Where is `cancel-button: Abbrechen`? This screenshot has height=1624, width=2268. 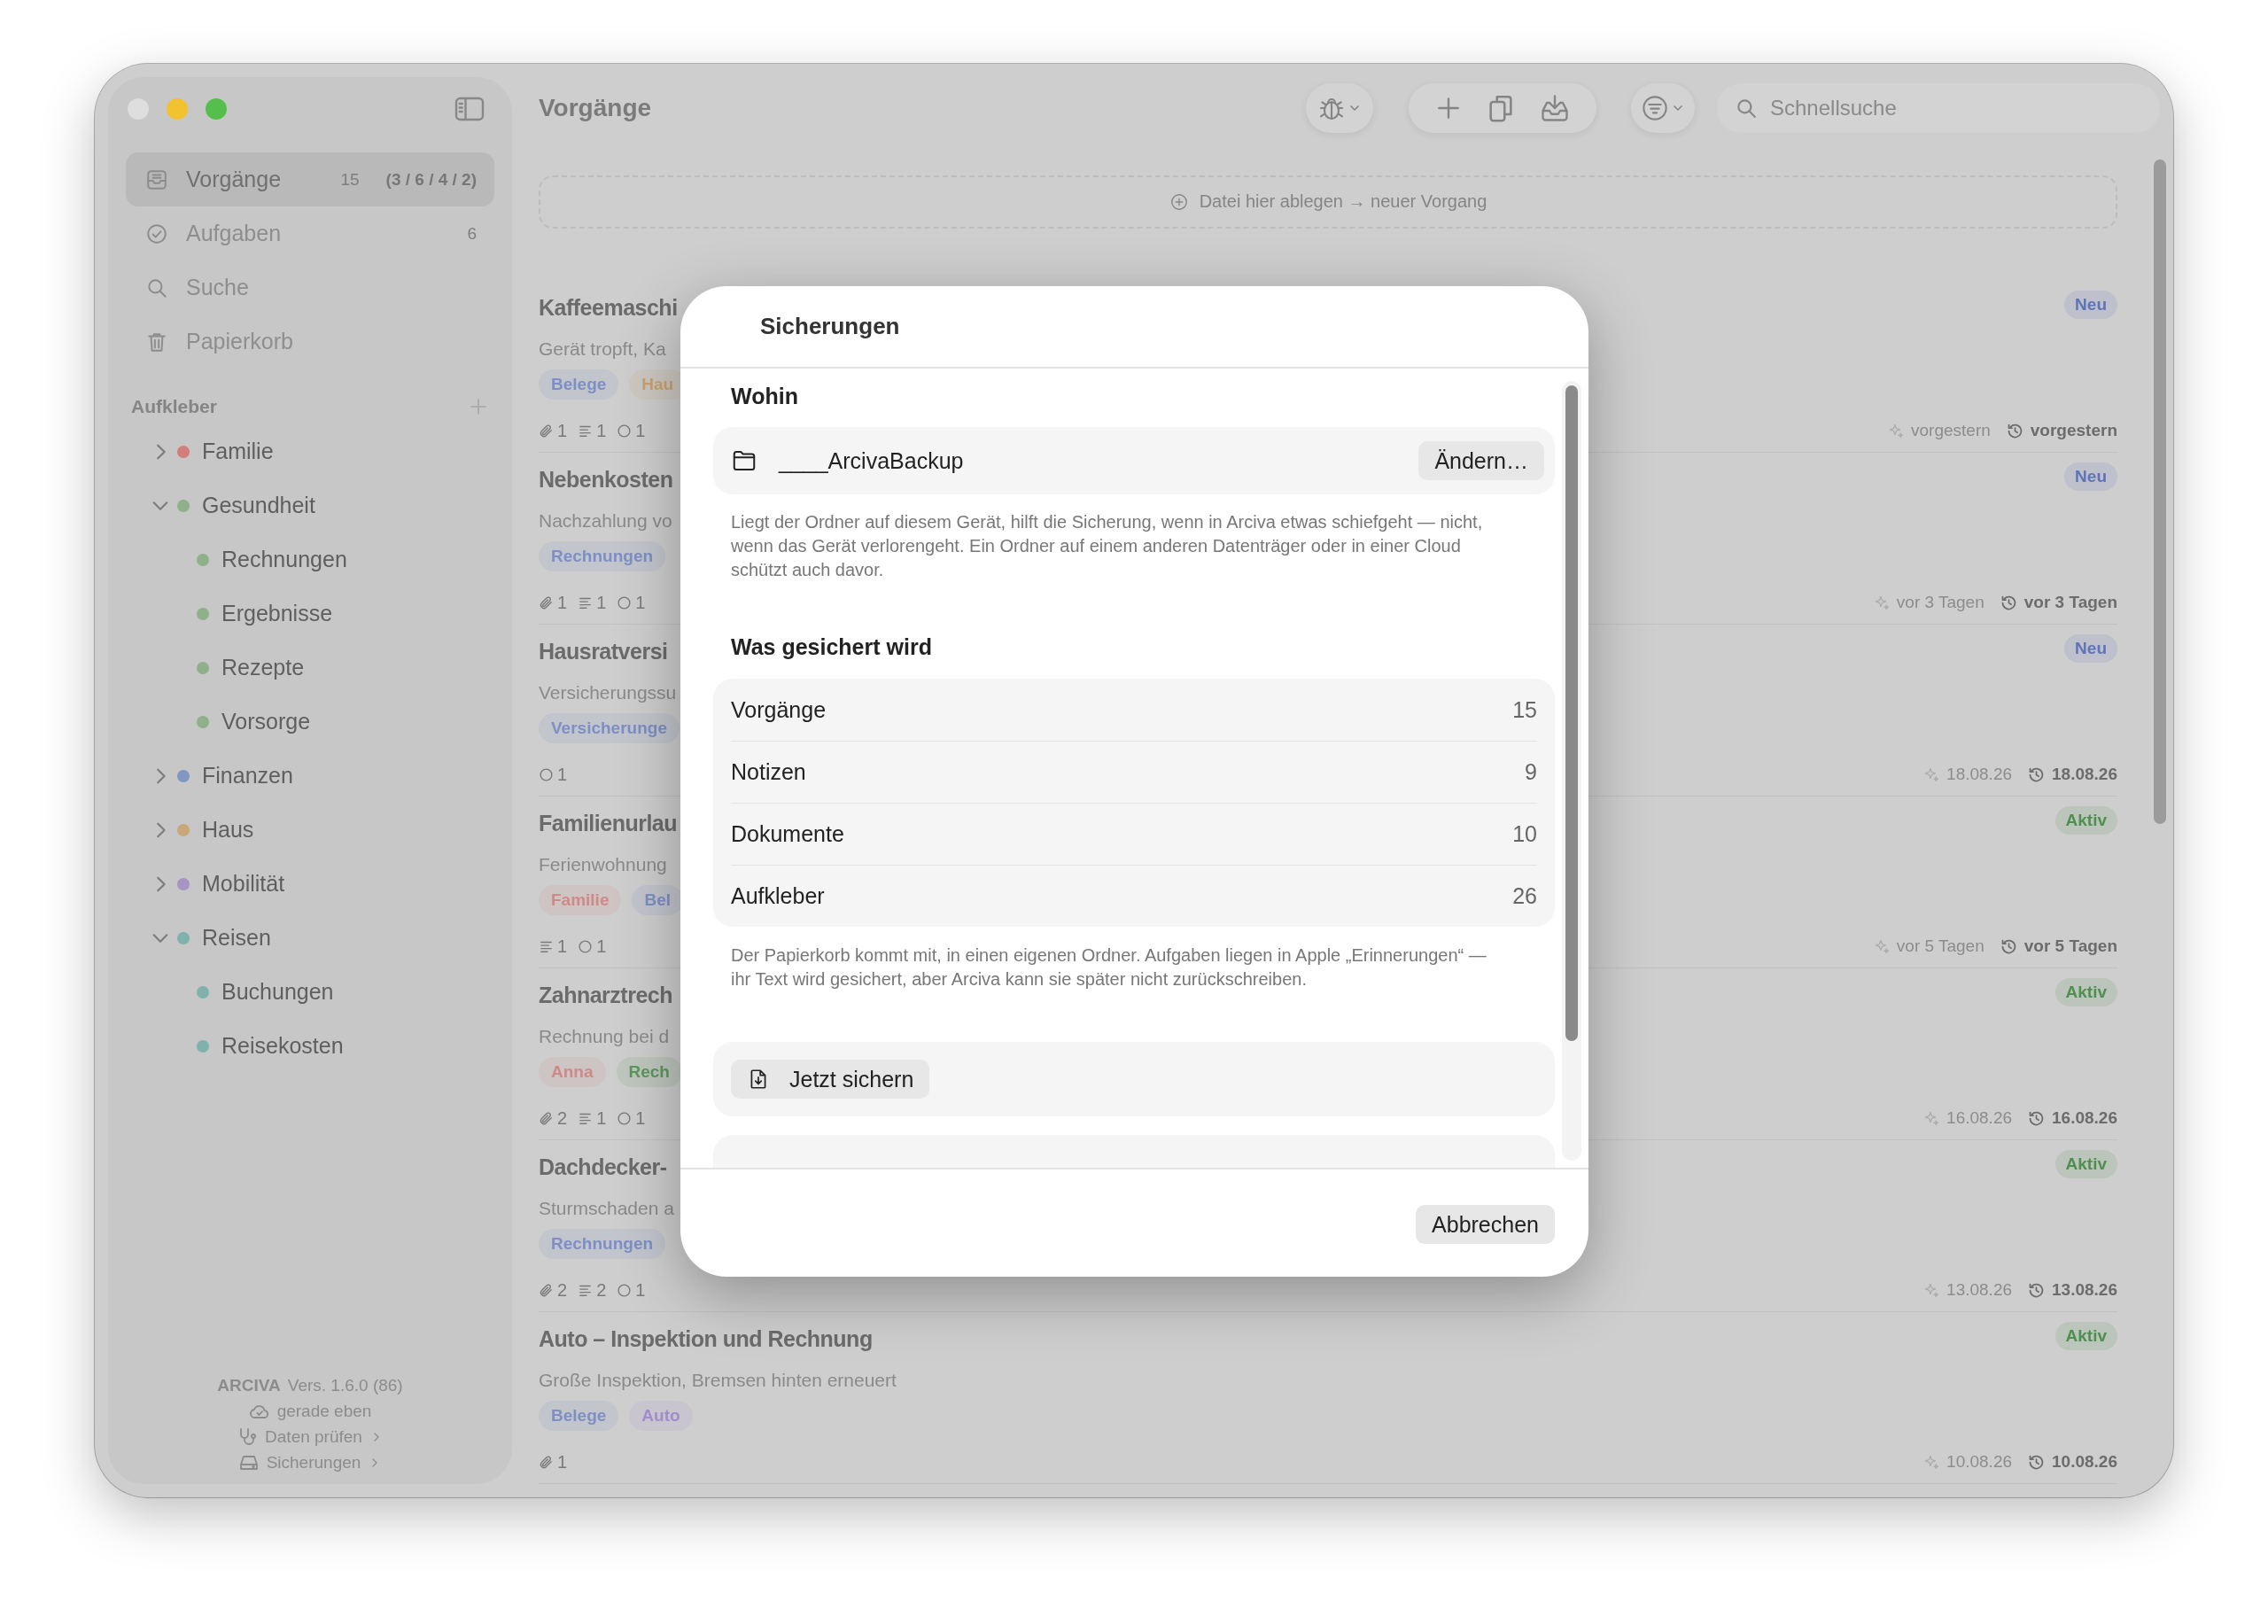
cancel-button: Abbrechen is located at coordinates (1485, 1224).